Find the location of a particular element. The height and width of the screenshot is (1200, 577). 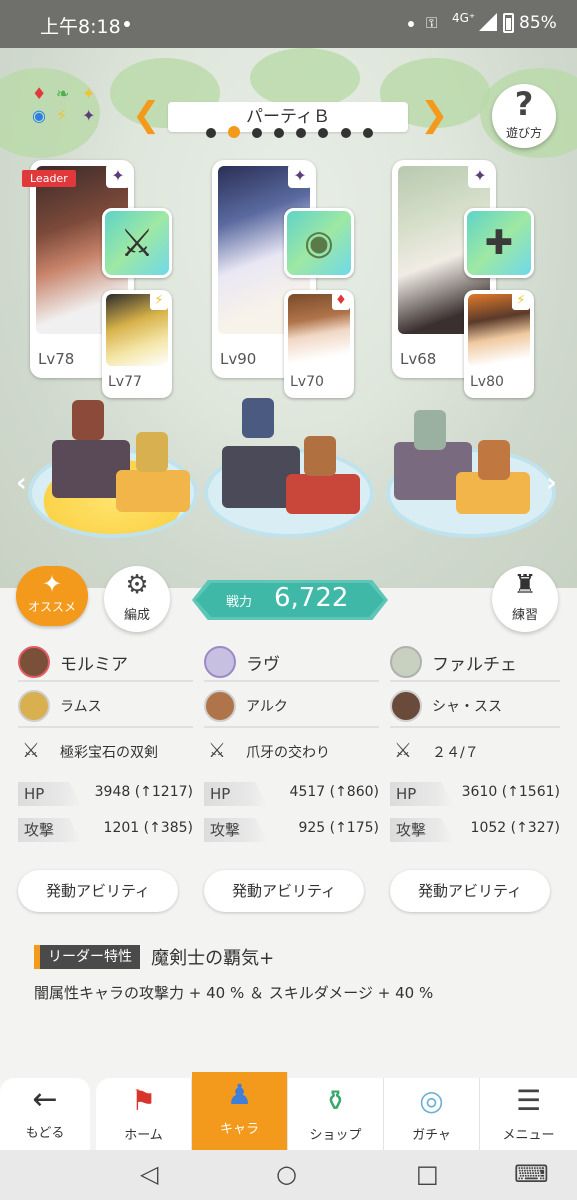

sub-level: Lv80 is located at coordinates (487, 382).